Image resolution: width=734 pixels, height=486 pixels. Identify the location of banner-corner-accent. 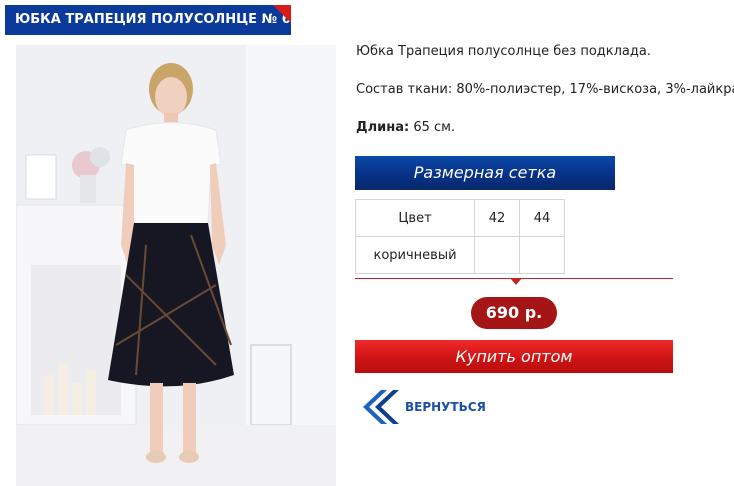
(282, 14).